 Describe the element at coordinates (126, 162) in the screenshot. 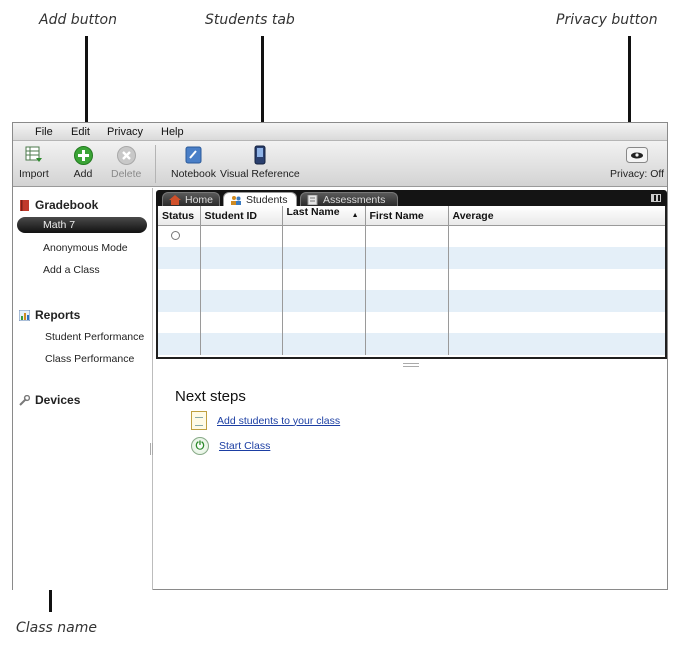

I see `delete-button: Delete` at that location.